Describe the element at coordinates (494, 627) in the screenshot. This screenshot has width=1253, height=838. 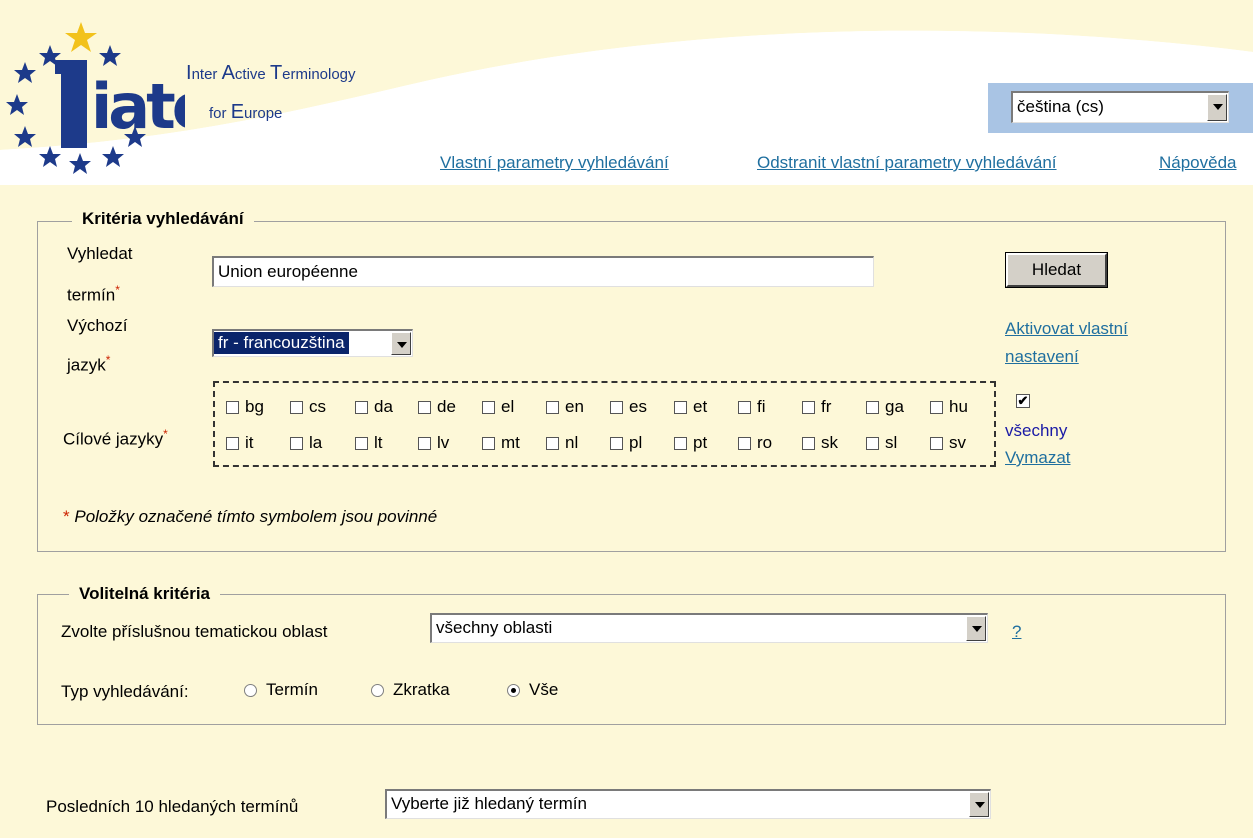
I see `domain-select-value: všechny oblasti` at that location.